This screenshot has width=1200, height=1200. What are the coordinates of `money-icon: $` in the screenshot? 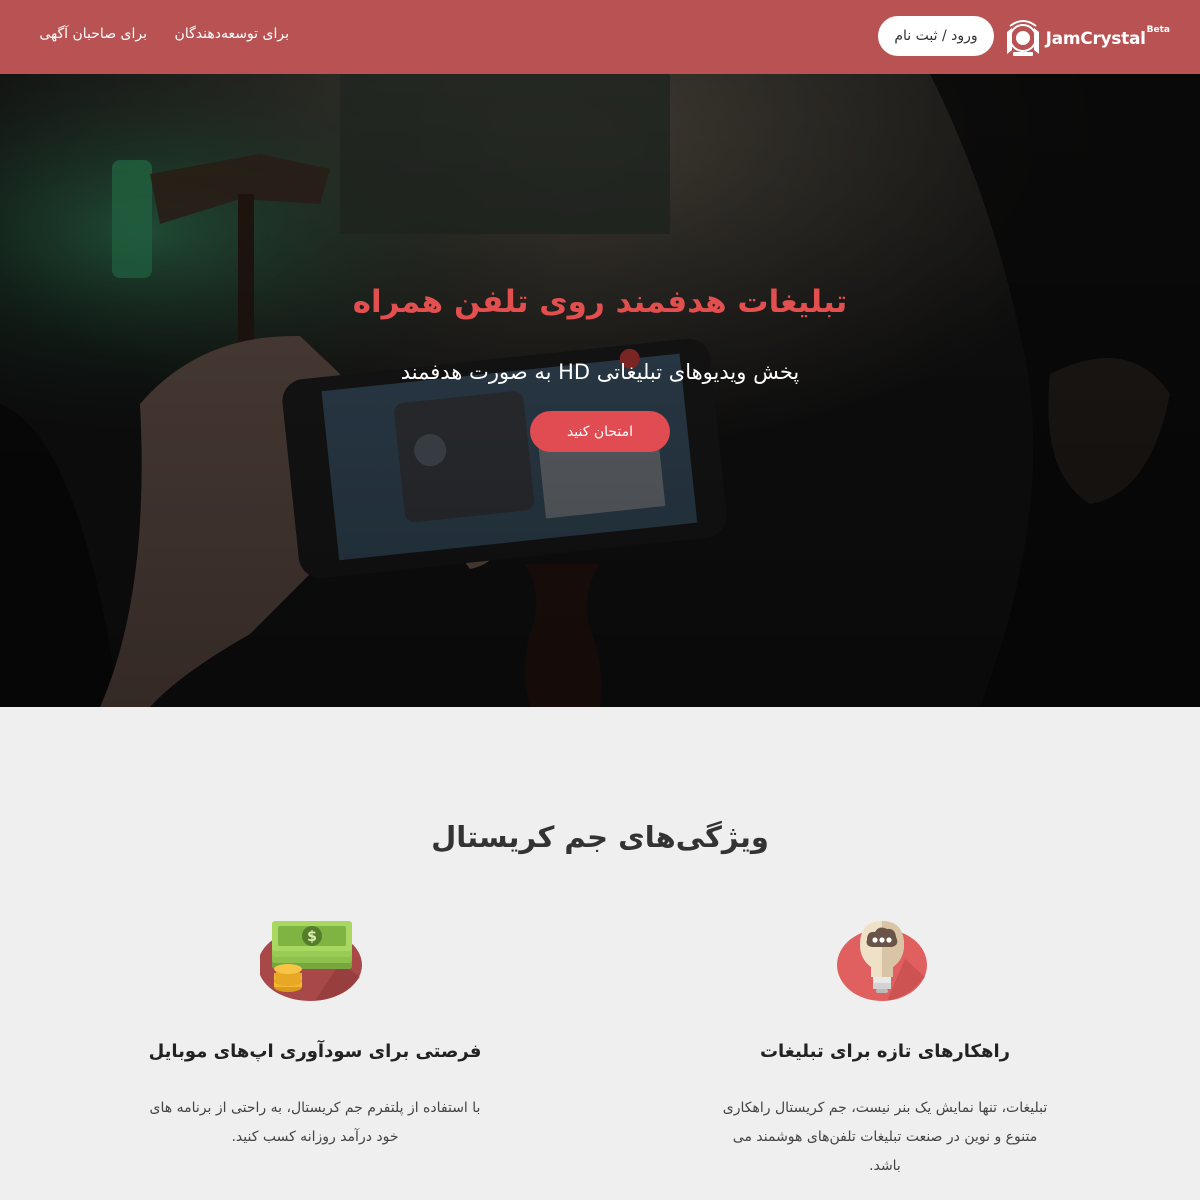 It's located at (311, 961).